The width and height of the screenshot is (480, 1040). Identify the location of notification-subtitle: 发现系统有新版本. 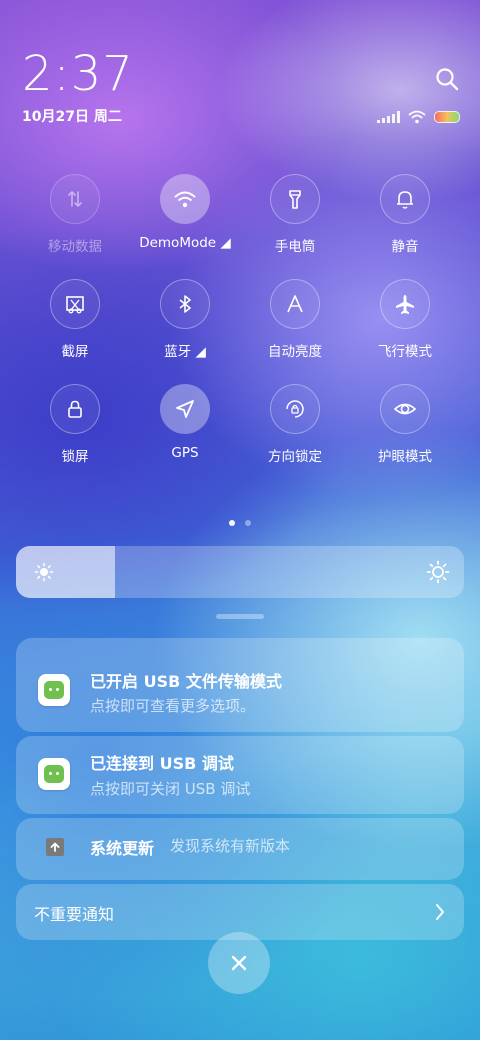
(230, 846).